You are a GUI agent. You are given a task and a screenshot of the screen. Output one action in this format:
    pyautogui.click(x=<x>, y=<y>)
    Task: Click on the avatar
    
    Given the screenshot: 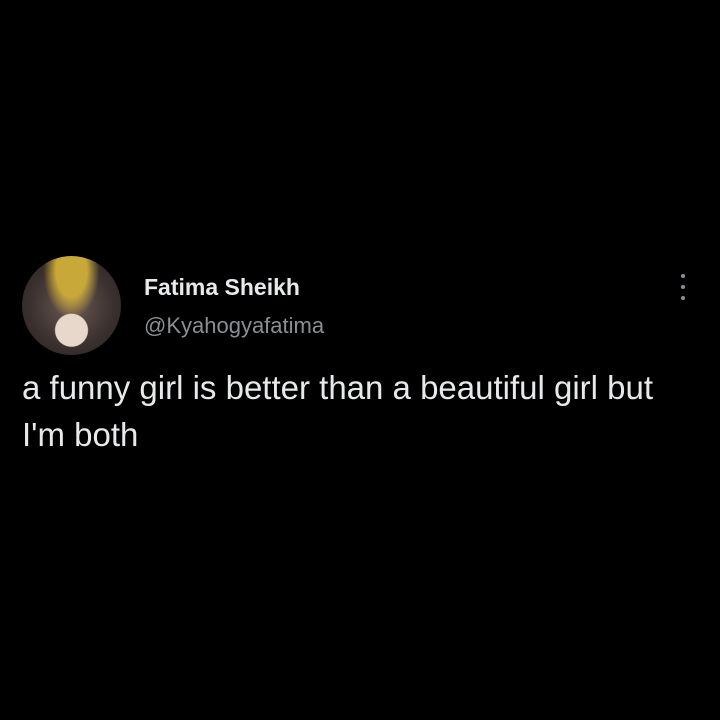 What is the action you would take?
    pyautogui.click(x=71, y=305)
    